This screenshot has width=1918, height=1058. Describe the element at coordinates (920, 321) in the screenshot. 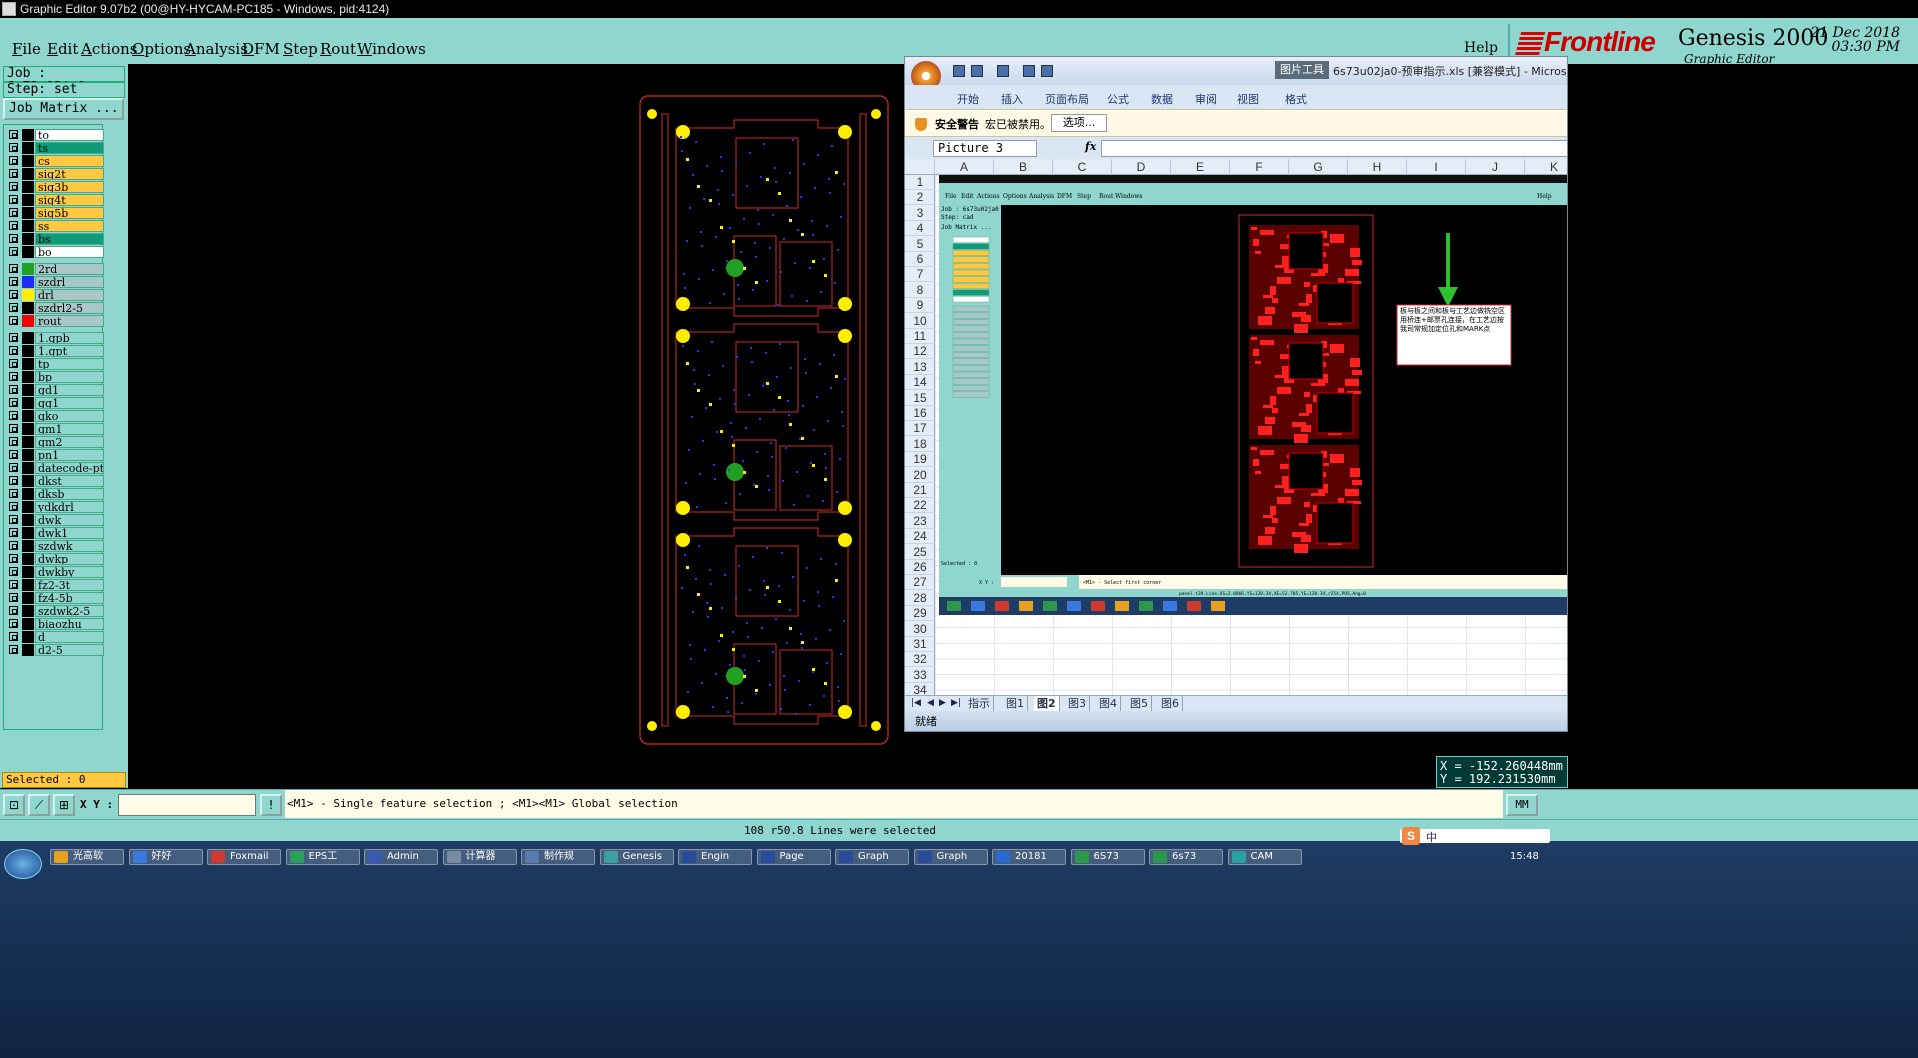

I see `row-header: 10` at that location.